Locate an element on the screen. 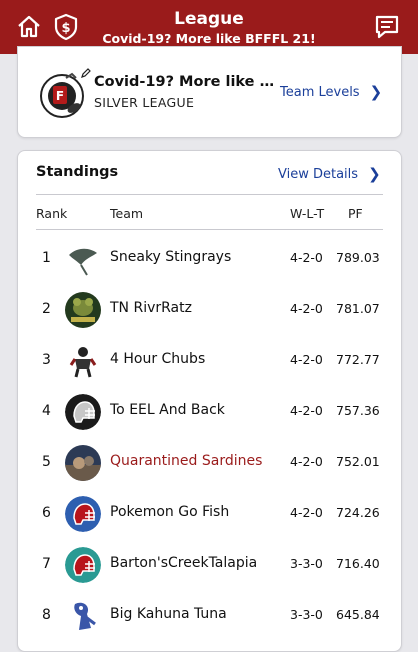 The height and width of the screenshot is (652, 418). row-pf: 716.40 is located at coordinates (358, 563).